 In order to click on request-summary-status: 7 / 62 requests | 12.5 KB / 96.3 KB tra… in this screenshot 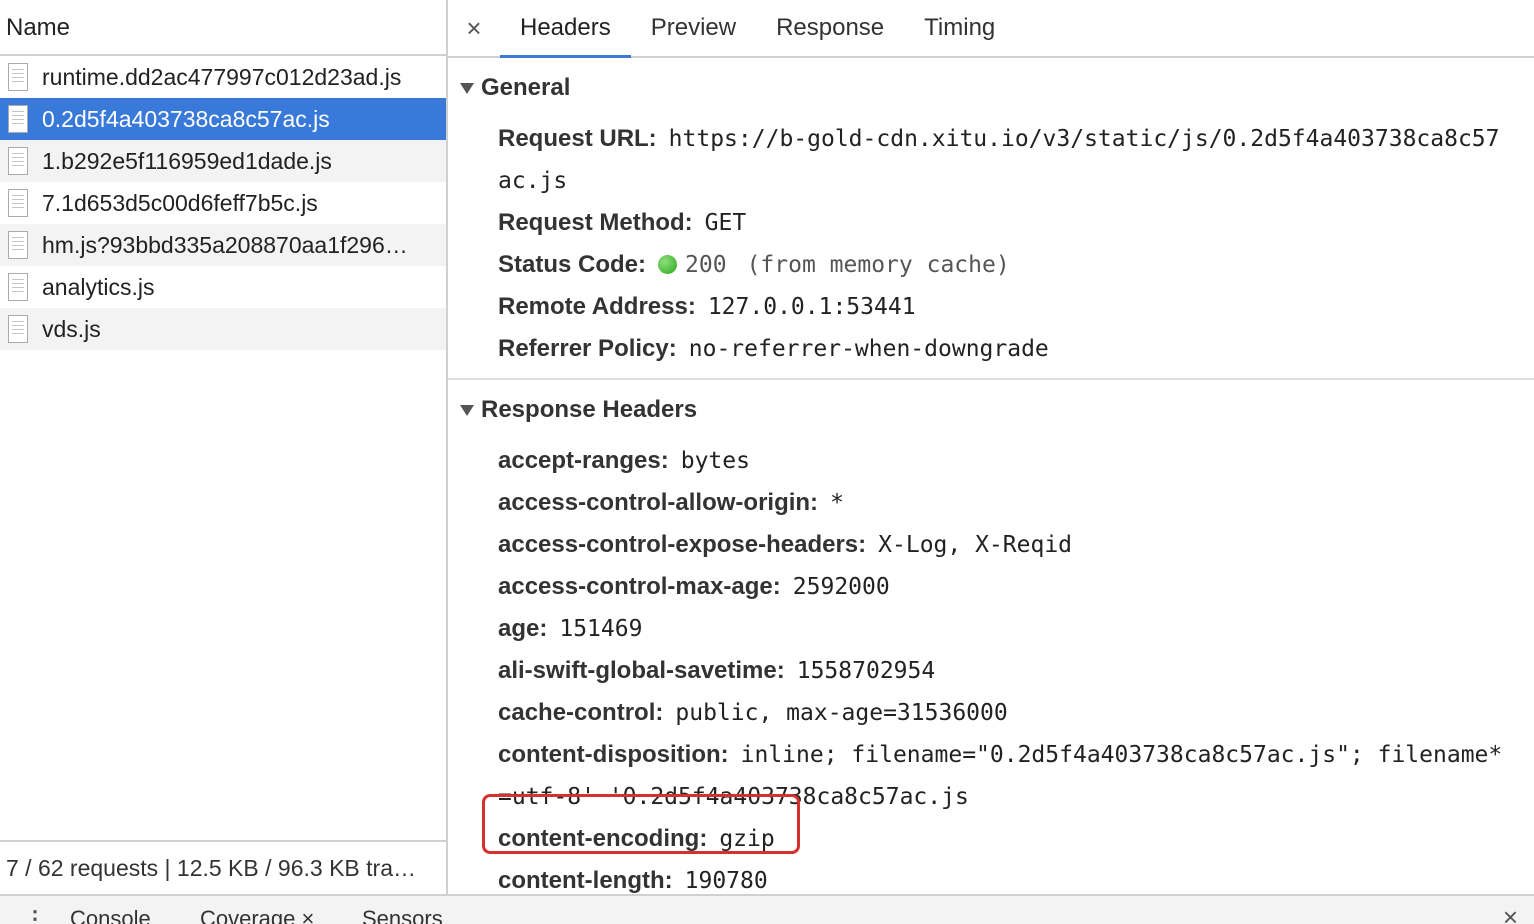, I will do `click(223, 867)`.